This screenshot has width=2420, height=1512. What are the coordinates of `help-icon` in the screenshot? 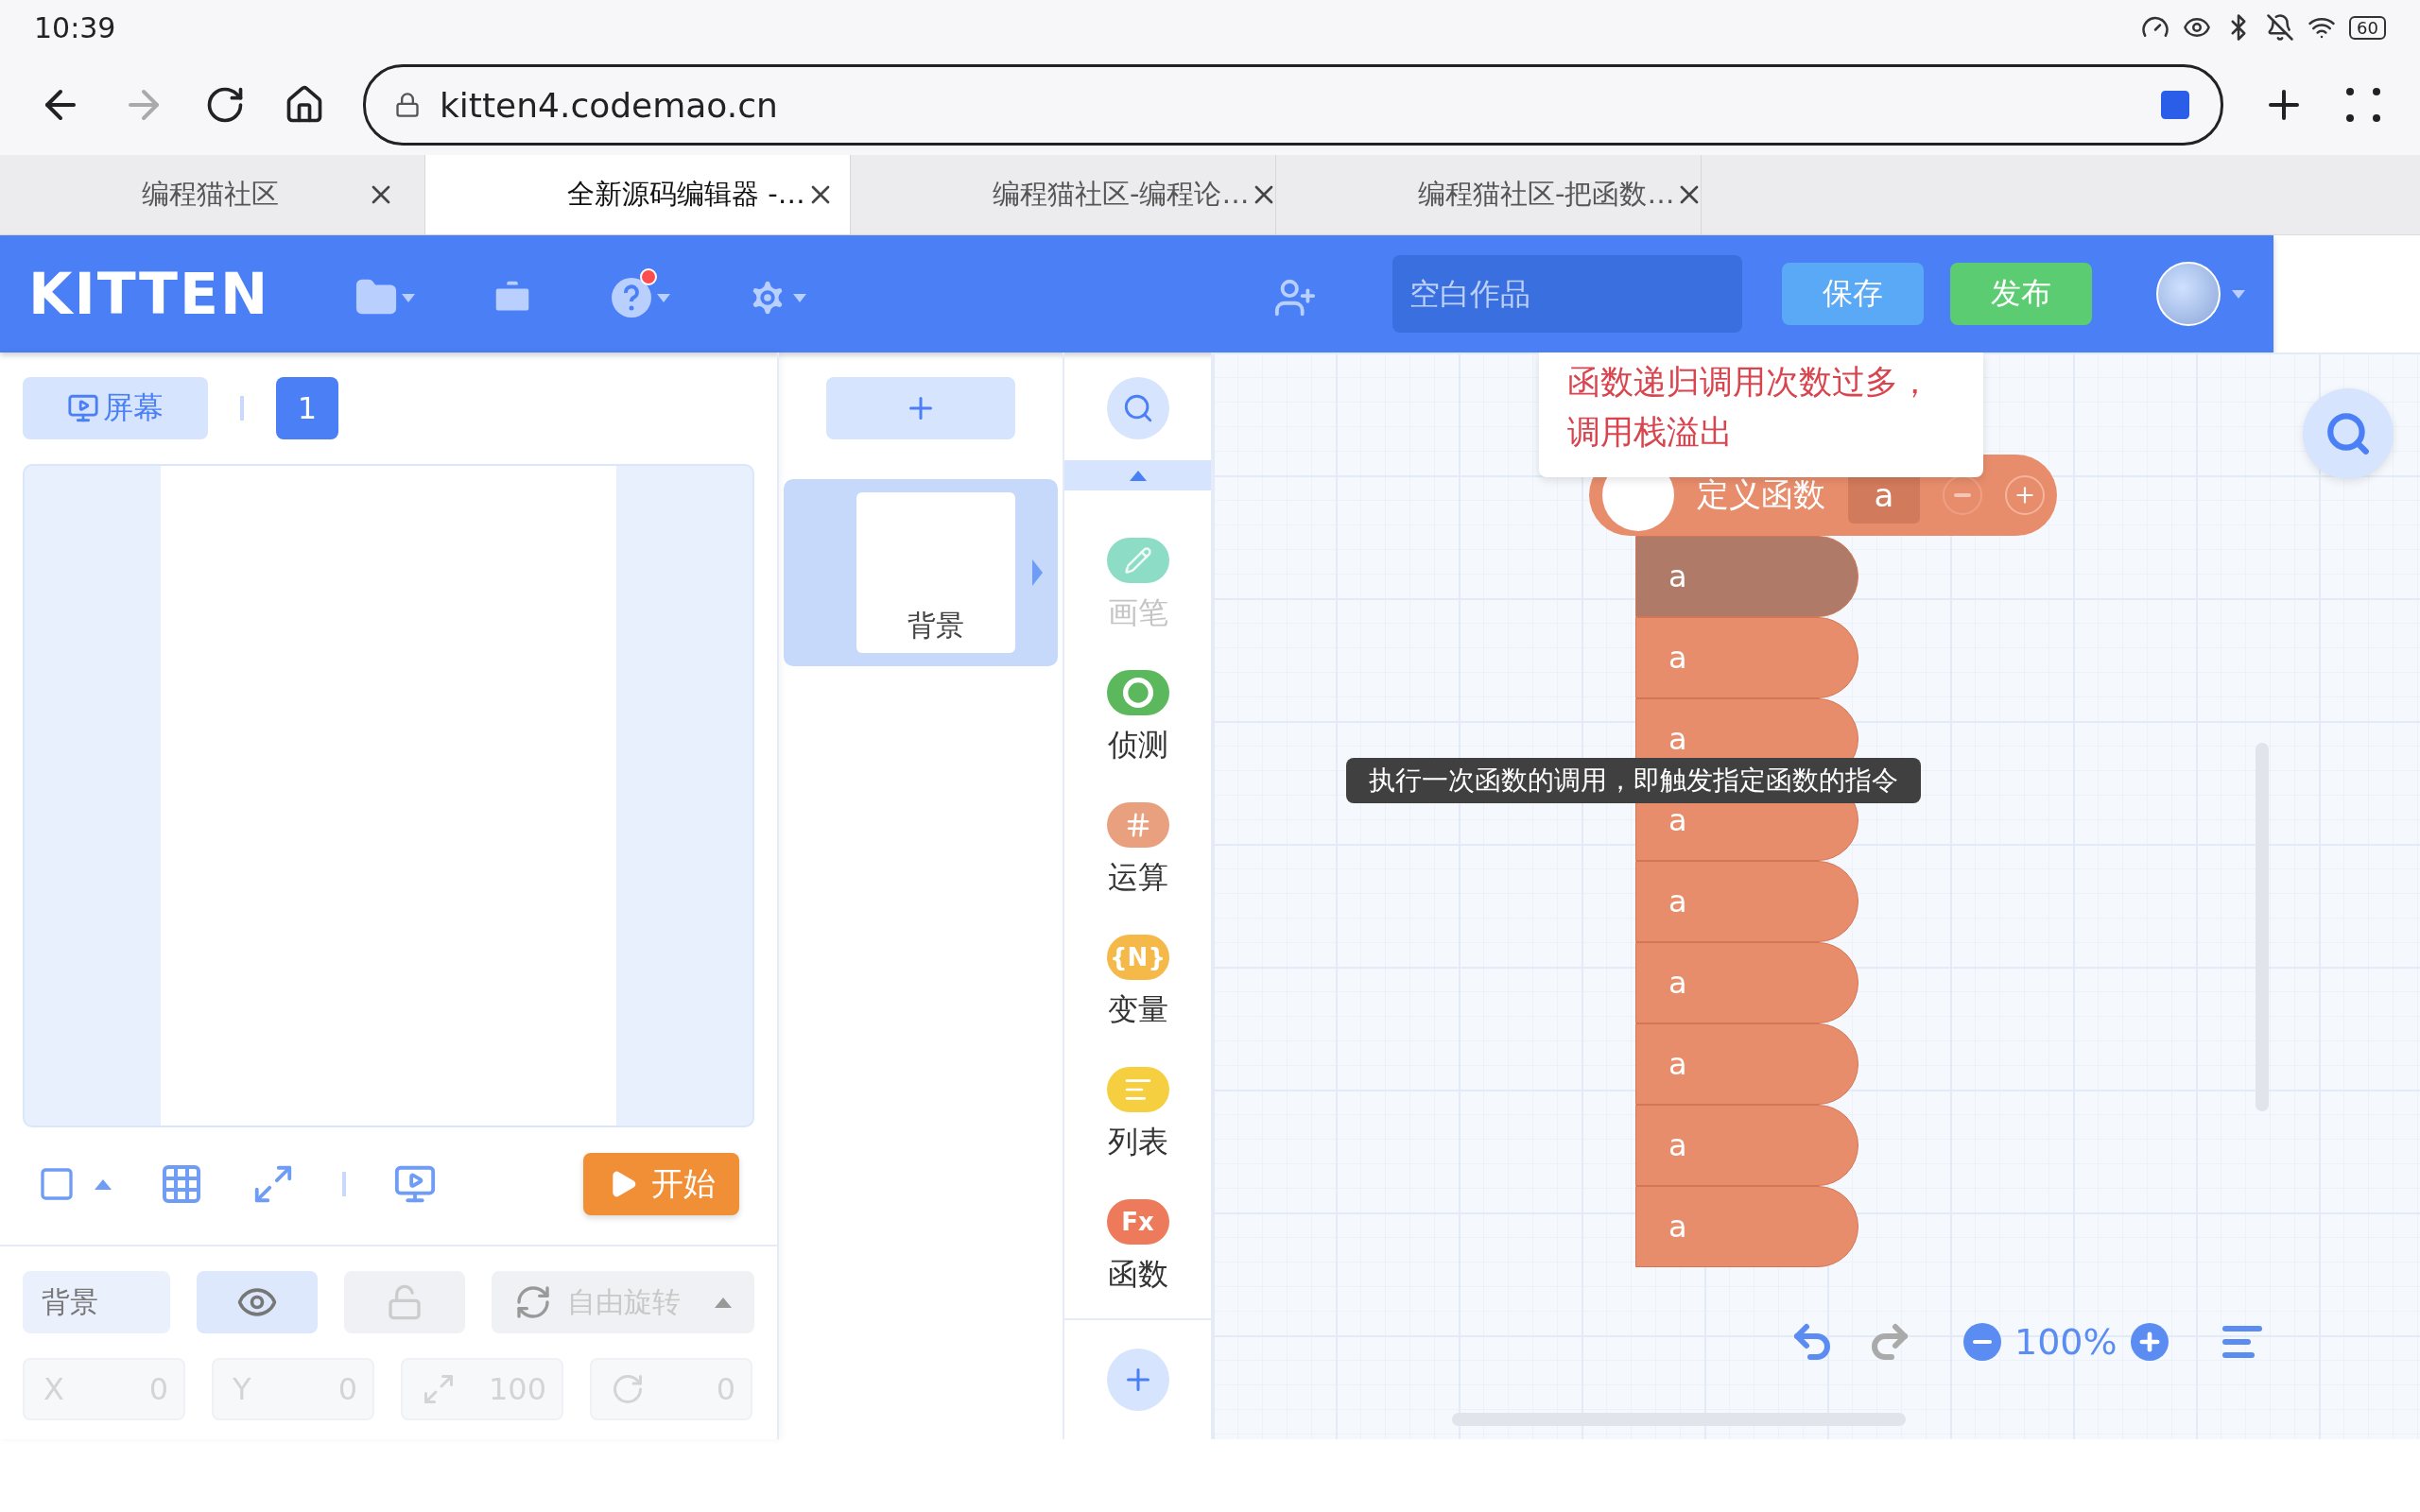 It's located at (632, 297).